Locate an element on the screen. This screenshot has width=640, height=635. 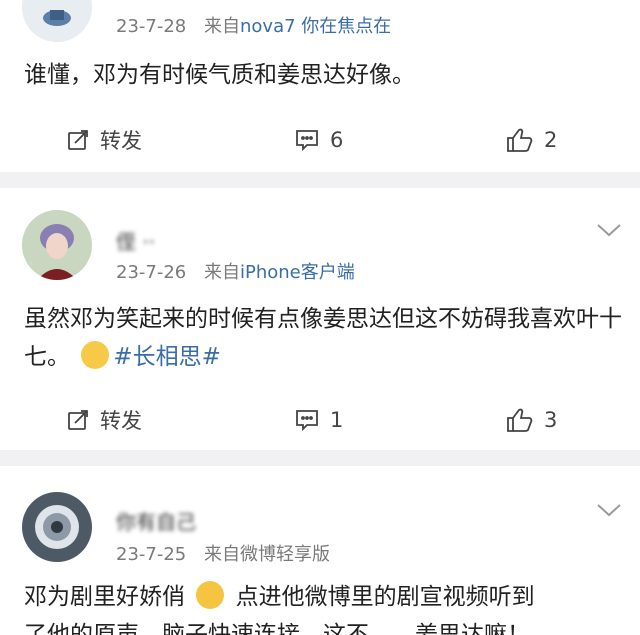
device-source: nova7 你在焦点在 is located at coordinates (315, 26).